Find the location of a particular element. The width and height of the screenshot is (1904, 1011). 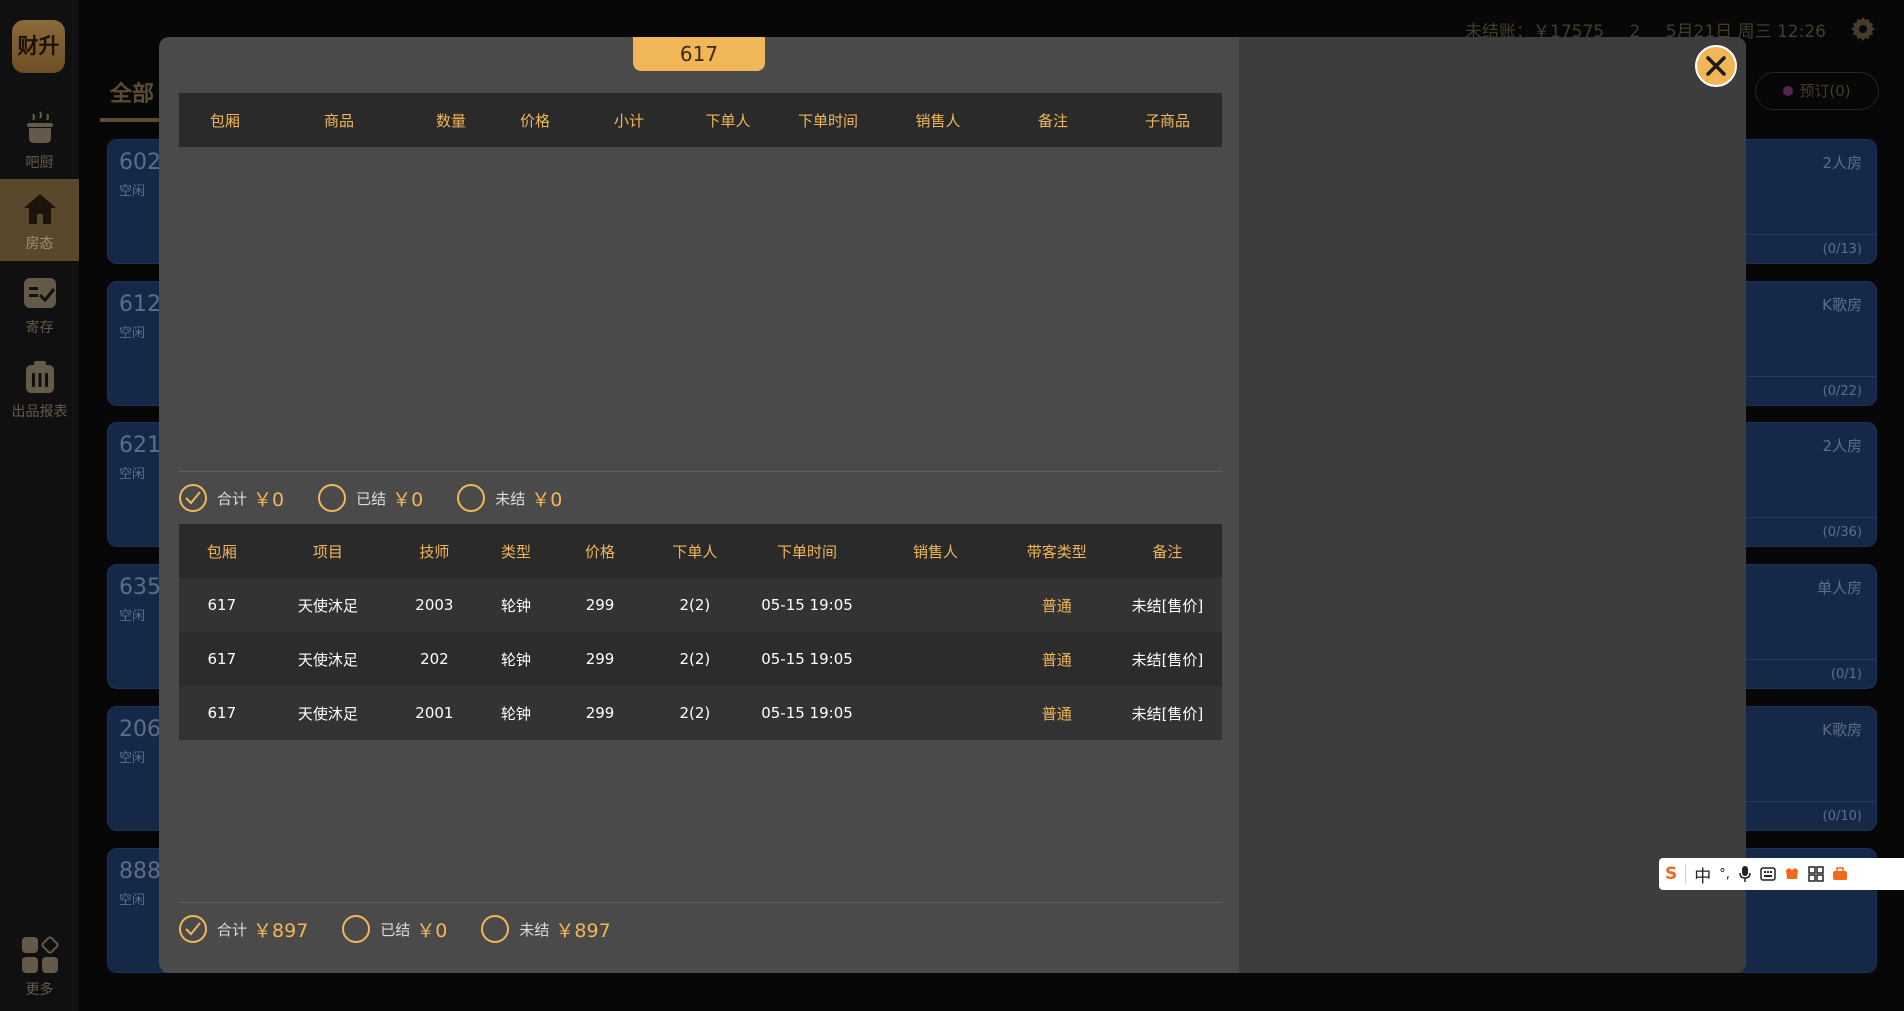

skin-icon is located at coordinates (1792, 874).